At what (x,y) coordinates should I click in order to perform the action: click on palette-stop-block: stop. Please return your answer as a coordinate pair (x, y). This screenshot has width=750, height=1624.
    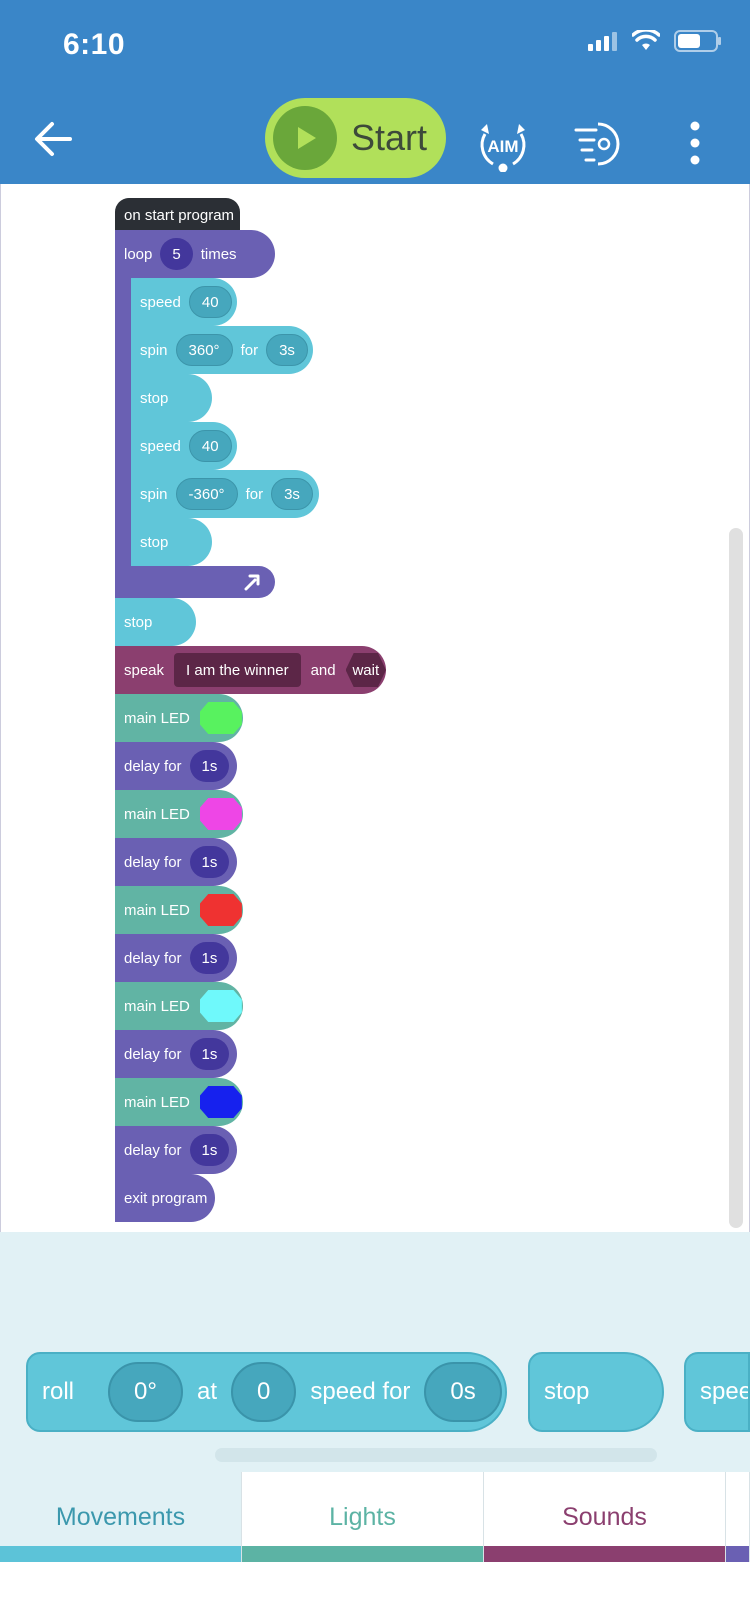
    Looking at the image, I should click on (596, 1392).